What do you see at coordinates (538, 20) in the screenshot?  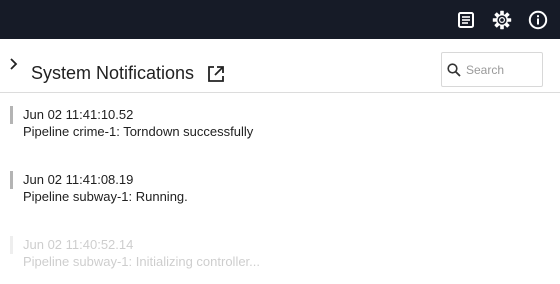 I see `info-icon` at bounding box center [538, 20].